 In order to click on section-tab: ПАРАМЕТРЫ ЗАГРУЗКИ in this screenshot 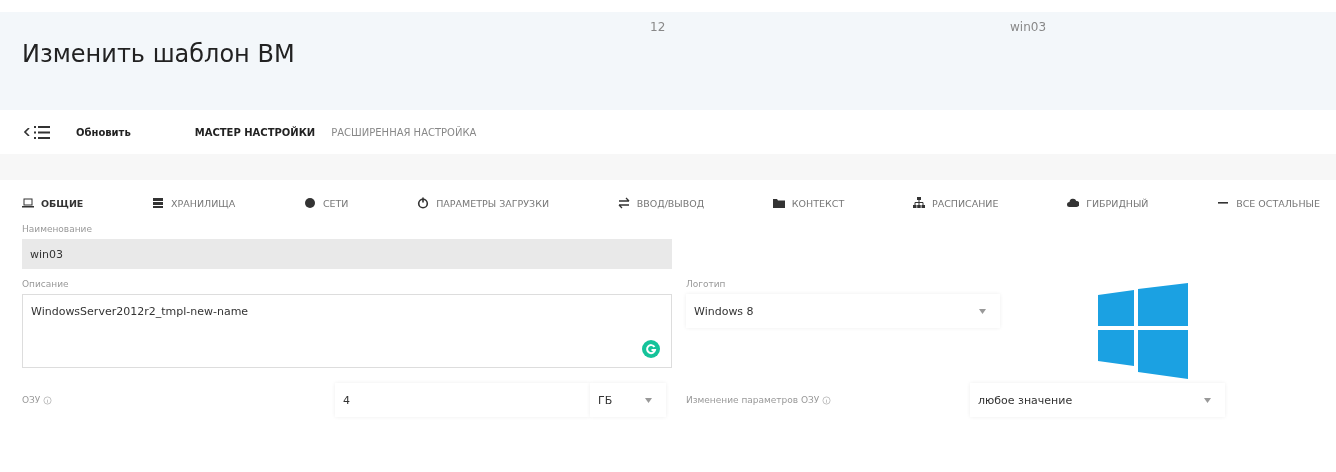, I will do `click(483, 203)`.